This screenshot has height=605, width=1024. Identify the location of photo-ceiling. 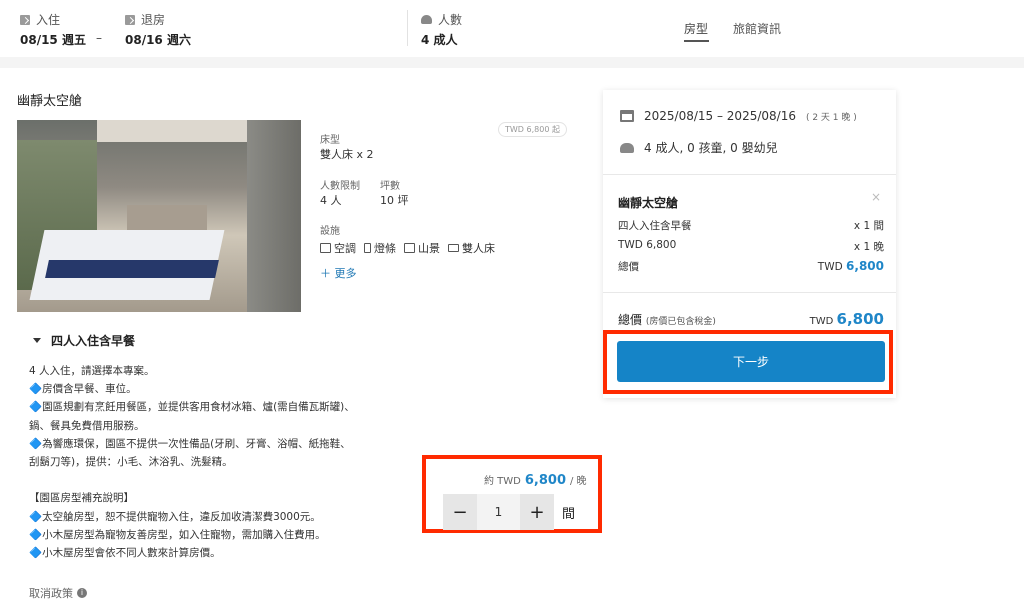
(172, 131).